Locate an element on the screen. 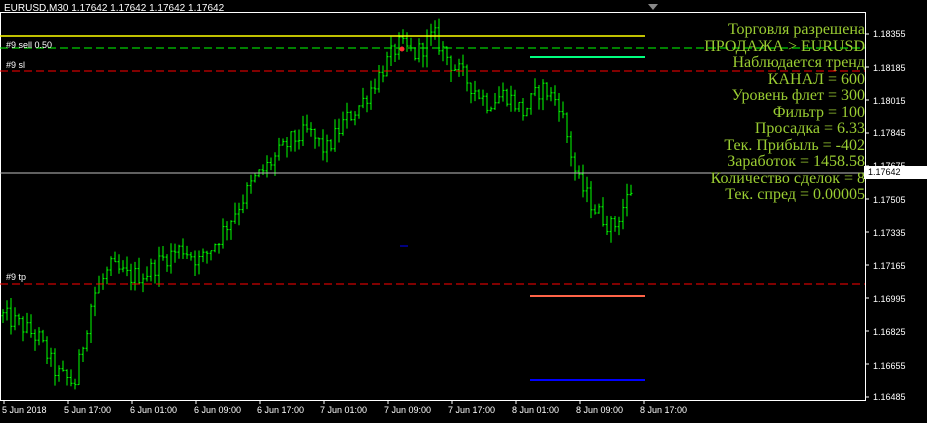  price-tick: 1.17845 is located at coordinates (889, 133).